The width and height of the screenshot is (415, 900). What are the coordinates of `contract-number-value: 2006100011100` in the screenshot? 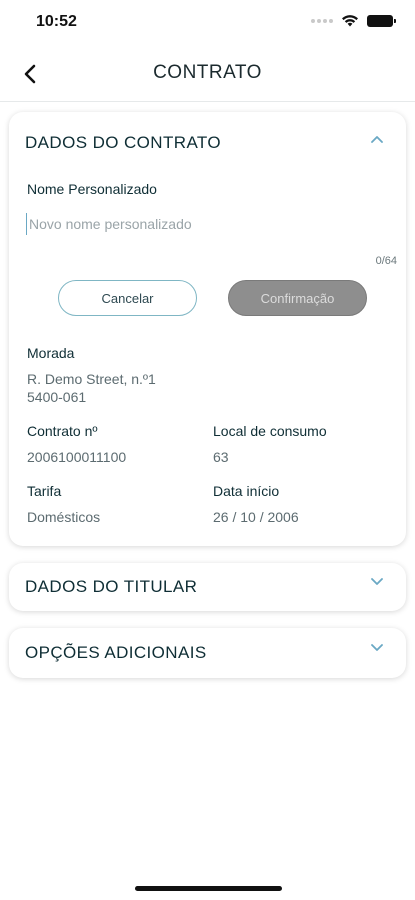 It's located at (77, 457).